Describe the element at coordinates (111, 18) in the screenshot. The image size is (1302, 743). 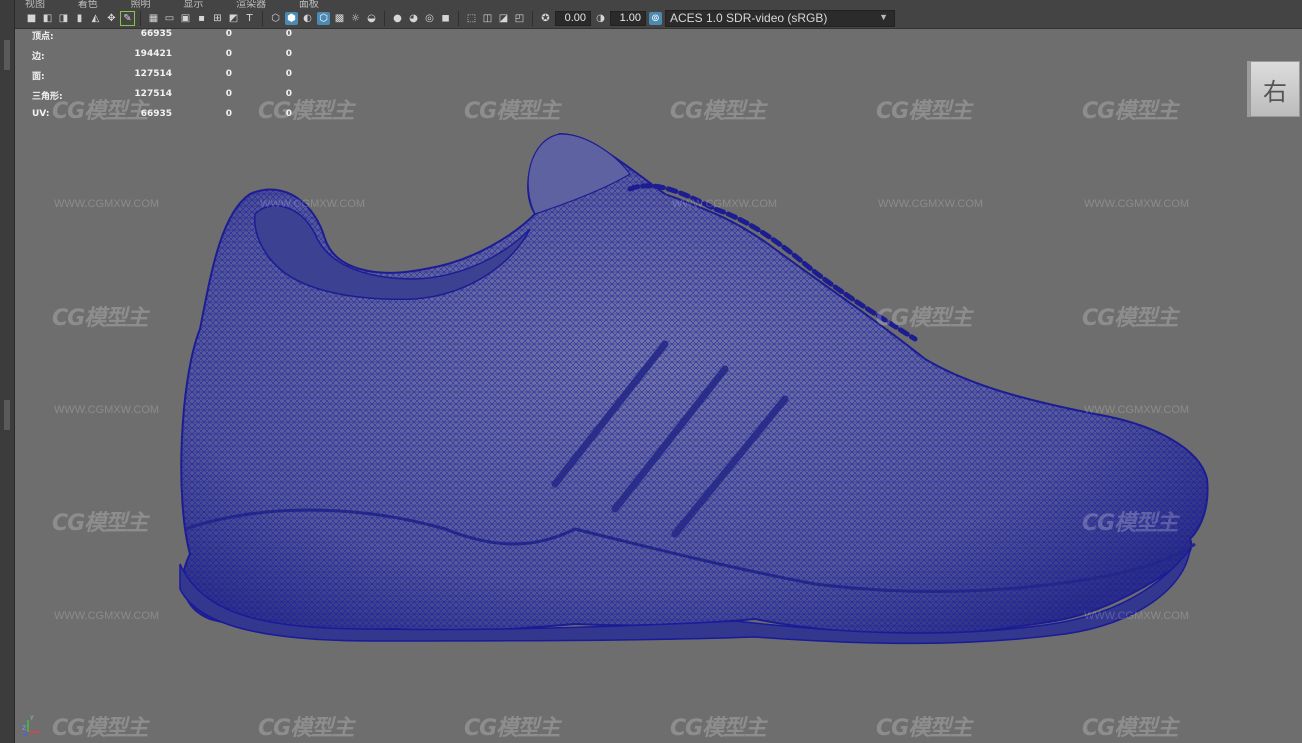
I see `two-d-pan-icon: ✥` at that location.